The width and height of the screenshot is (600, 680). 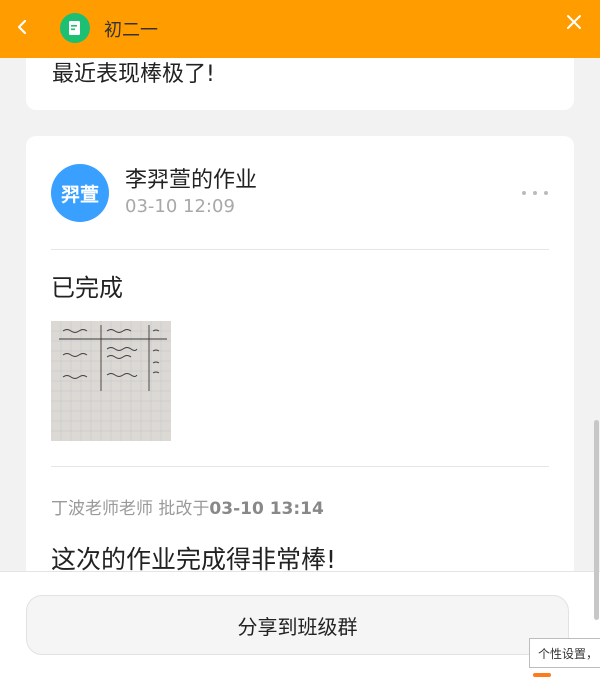 I want to click on back-button, so click(x=23, y=27).